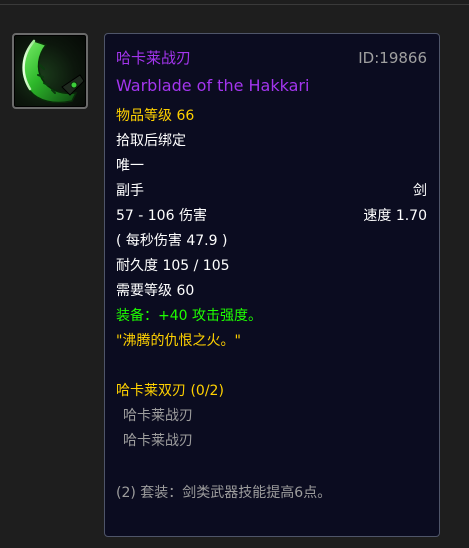 The image size is (469, 548). Describe the element at coordinates (155, 291) in the screenshot. I see `required-level: 需要等级 60` at that location.